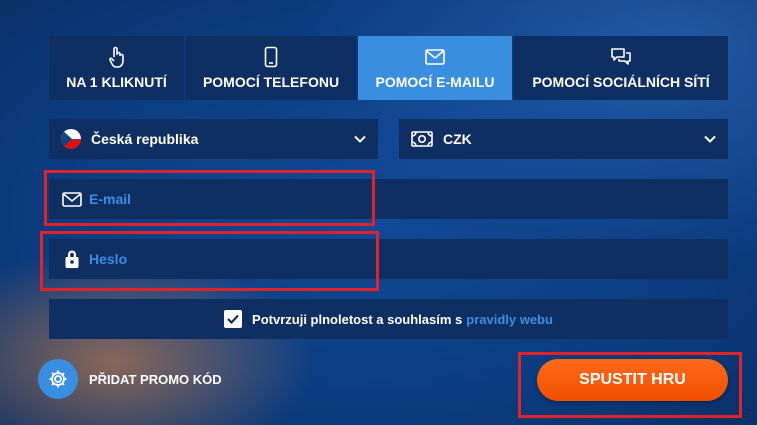  I want to click on tab-label: POMOCÍ E-MAILU, so click(435, 82).